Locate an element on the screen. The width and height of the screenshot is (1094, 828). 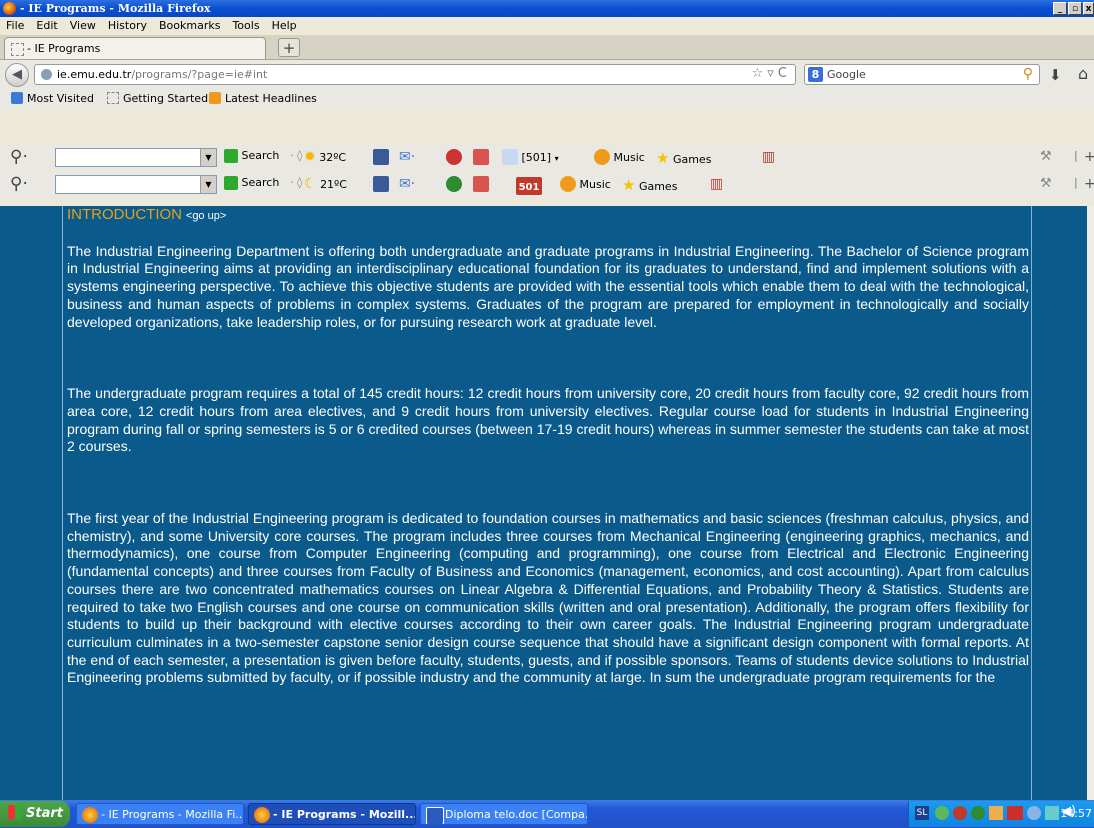
bookmark-label: Most Visited is located at coordinates (60, 98).